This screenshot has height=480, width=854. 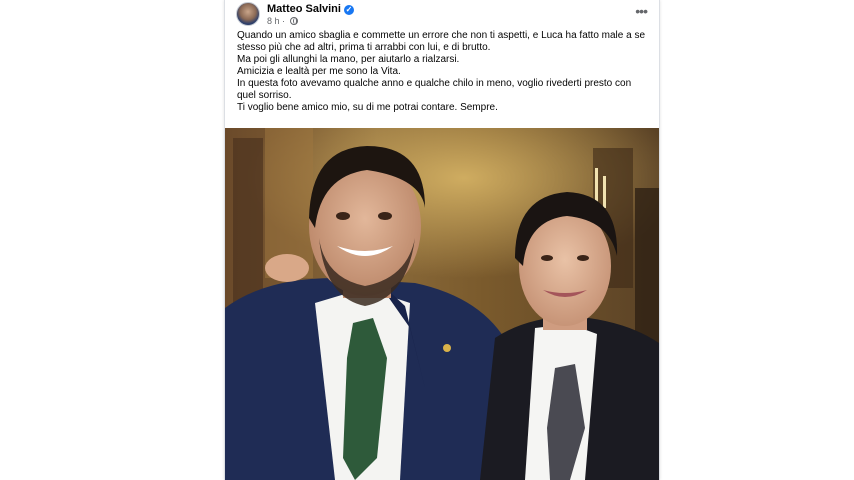 I want to click on post-timestamp: 8 h, so click(x=273, y=21).